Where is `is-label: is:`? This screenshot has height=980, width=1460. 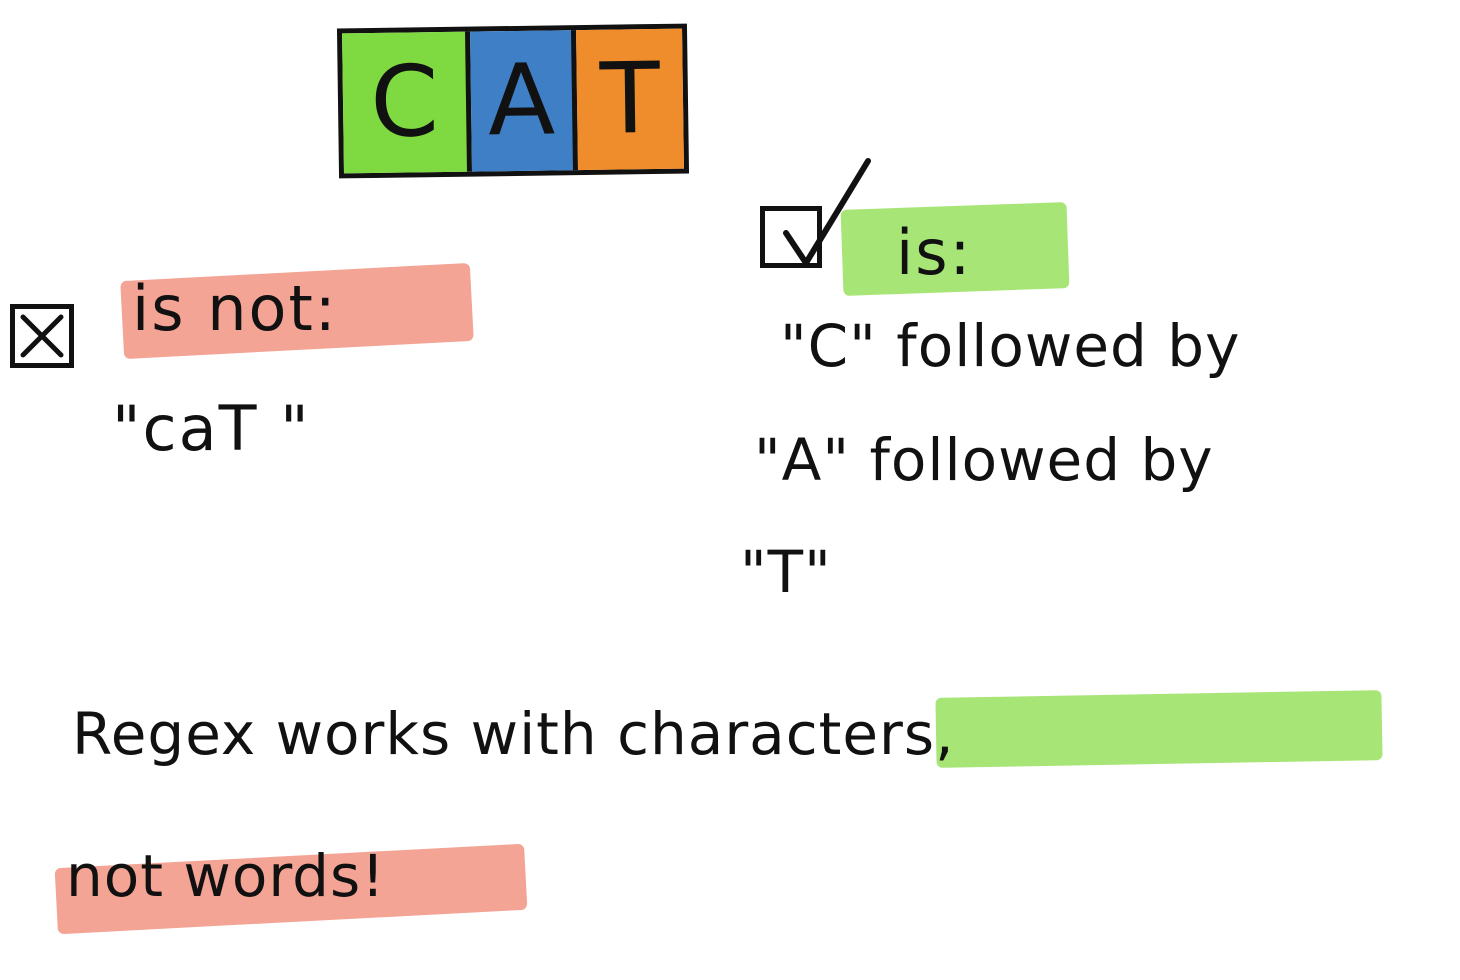 is-label: is: is located at coordinates (934, 252).